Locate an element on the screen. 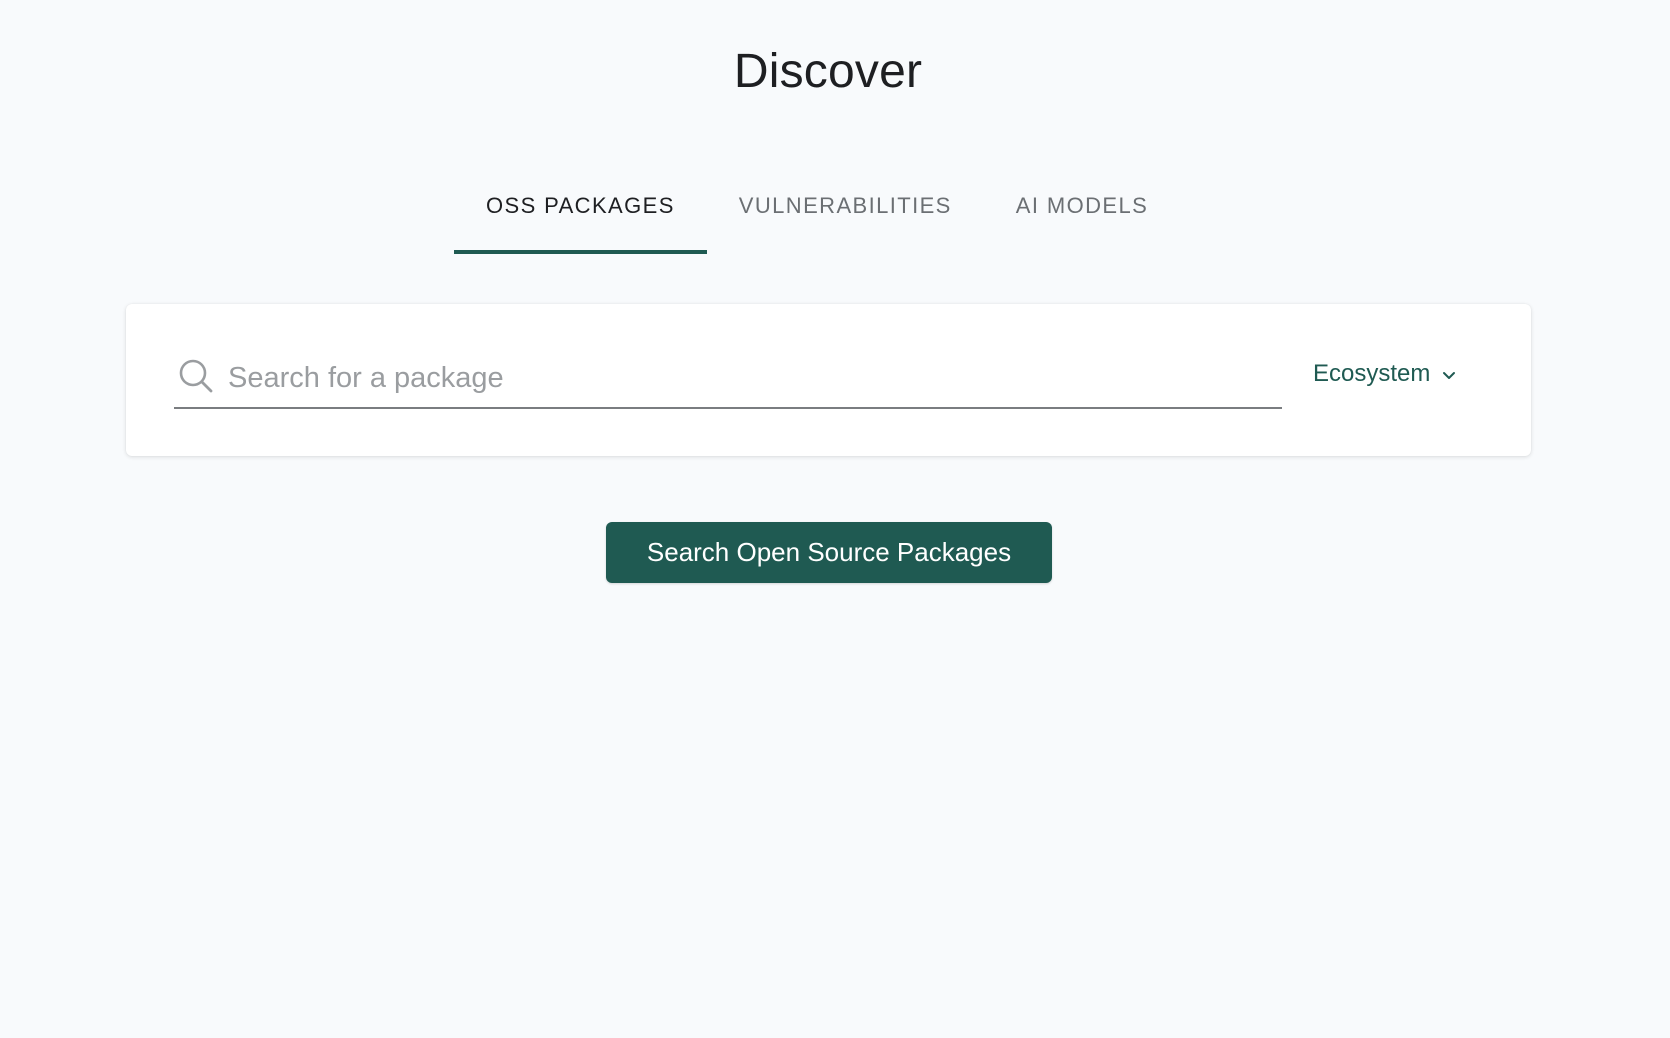  search-field is located at coordinates (728, 380).